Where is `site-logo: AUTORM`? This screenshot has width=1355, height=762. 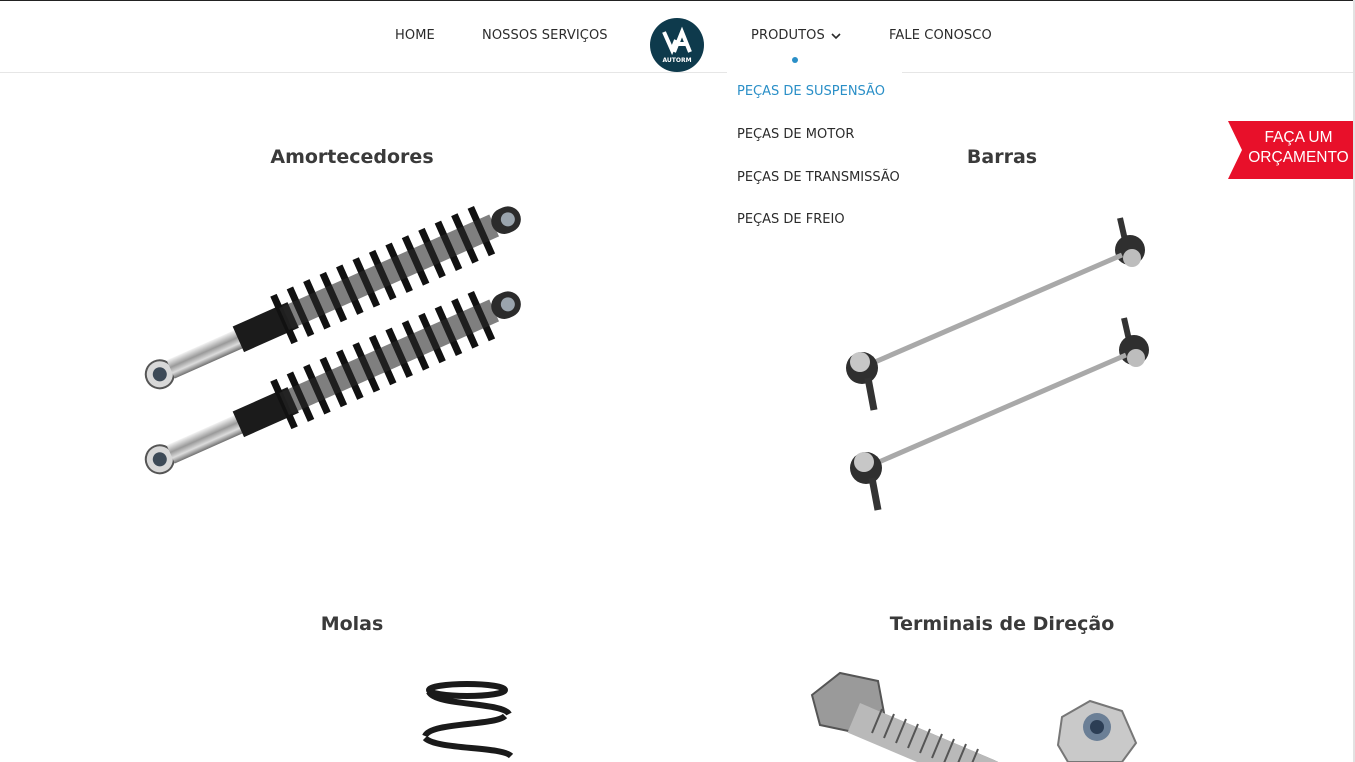 site-logo: AUTORM is located at coordinates (677, 45).